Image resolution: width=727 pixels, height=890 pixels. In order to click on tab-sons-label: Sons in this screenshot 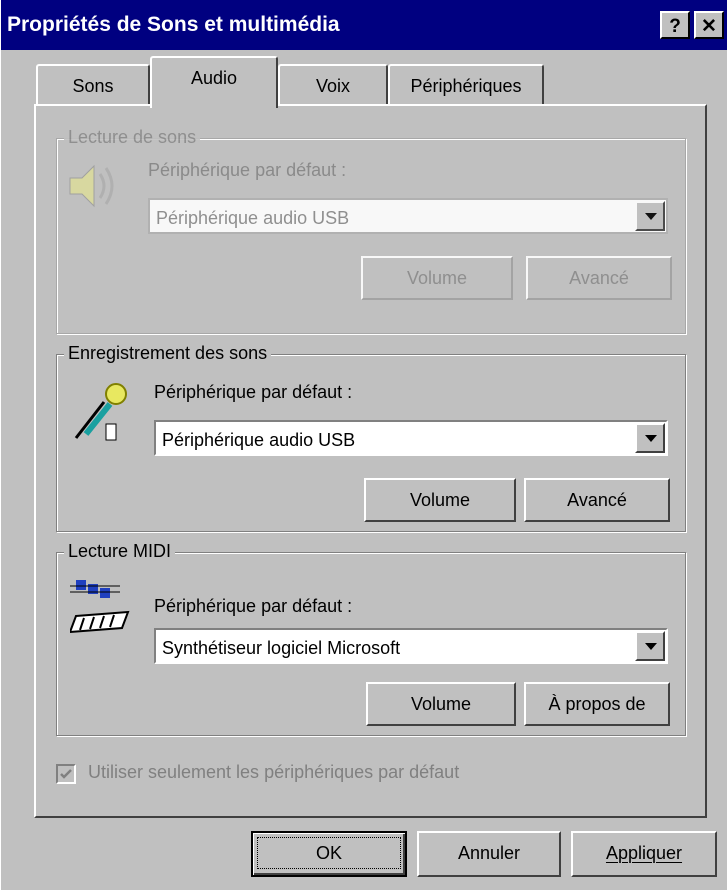, I will do `click(93, 86)`.